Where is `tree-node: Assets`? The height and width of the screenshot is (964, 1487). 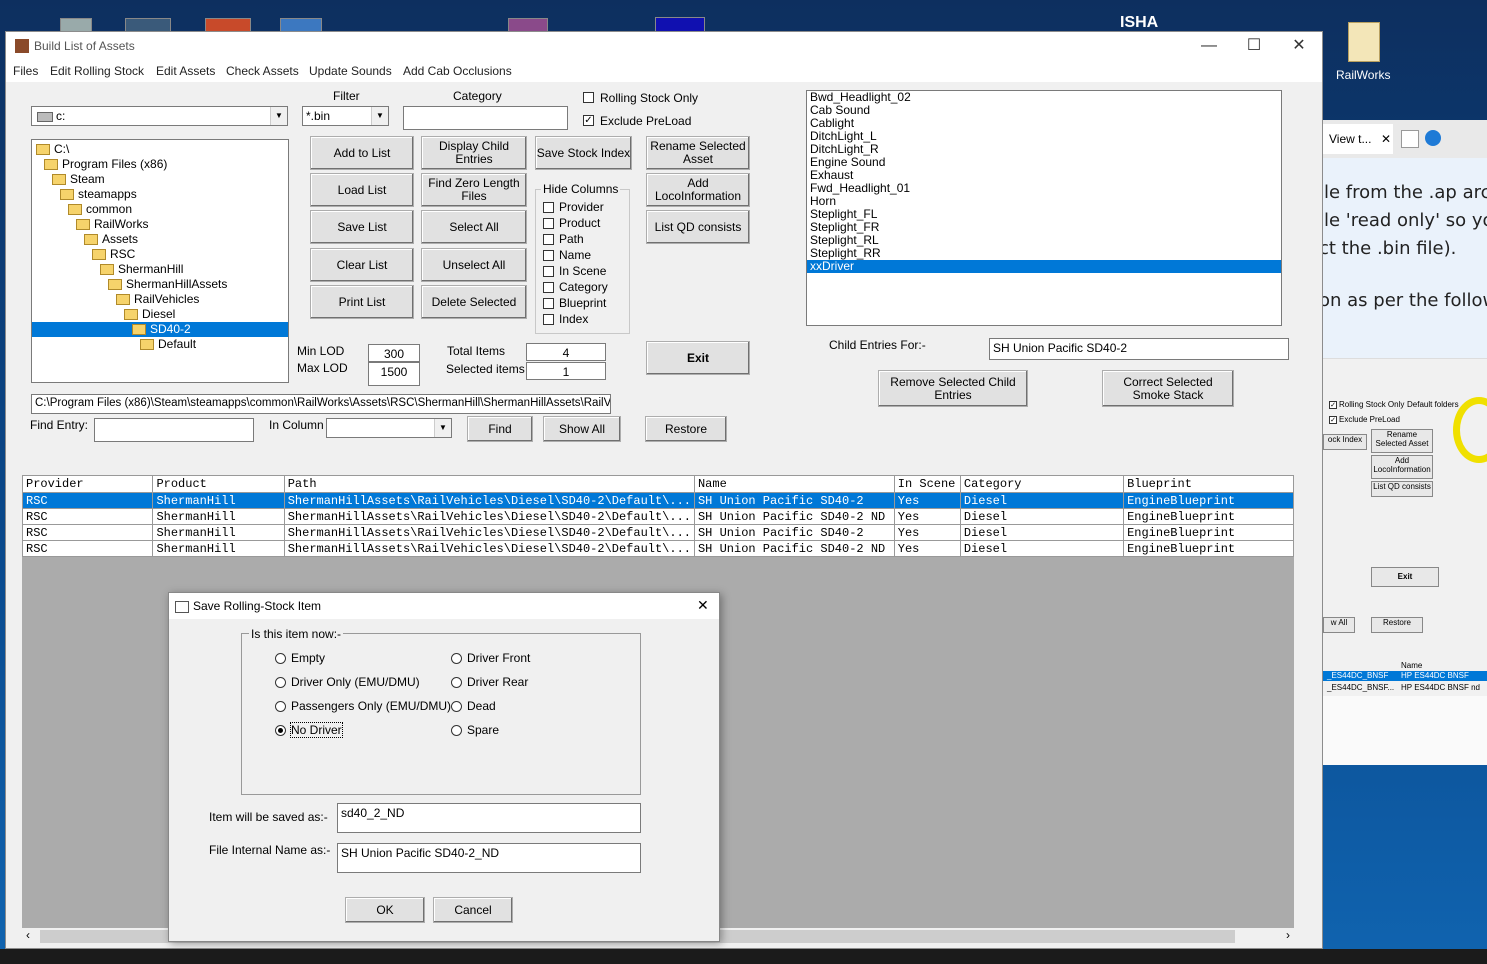 tree-node: Assets is located at coordinates (111, 239).